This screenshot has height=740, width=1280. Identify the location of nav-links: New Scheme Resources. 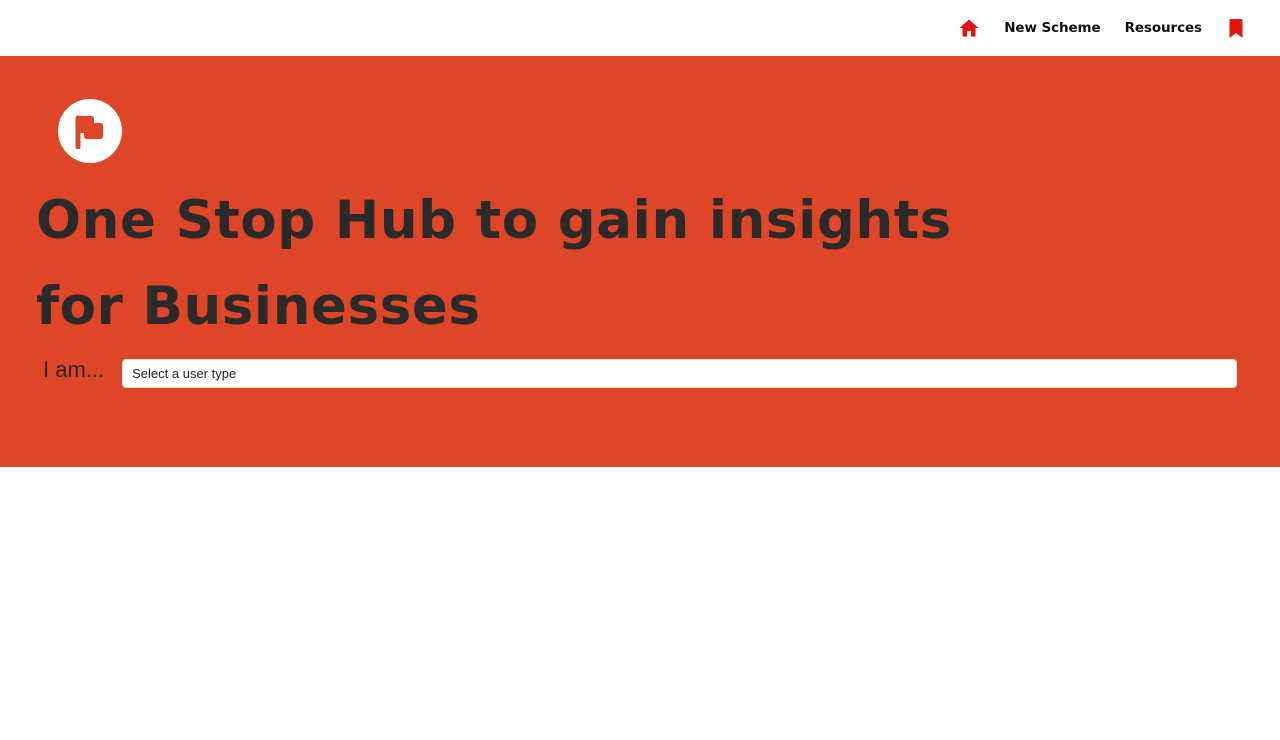
(1101, 28).